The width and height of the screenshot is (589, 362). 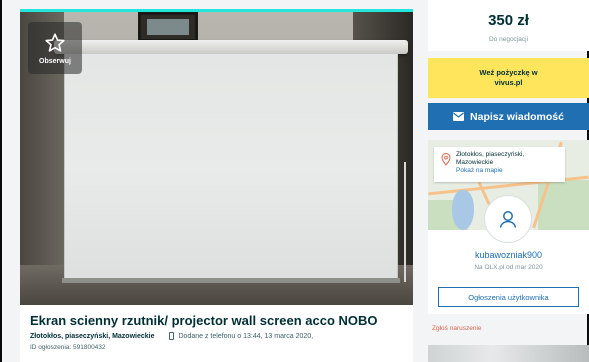 I want to click on negotiable-label: Do negocjacji, so click(x=508, y=39).